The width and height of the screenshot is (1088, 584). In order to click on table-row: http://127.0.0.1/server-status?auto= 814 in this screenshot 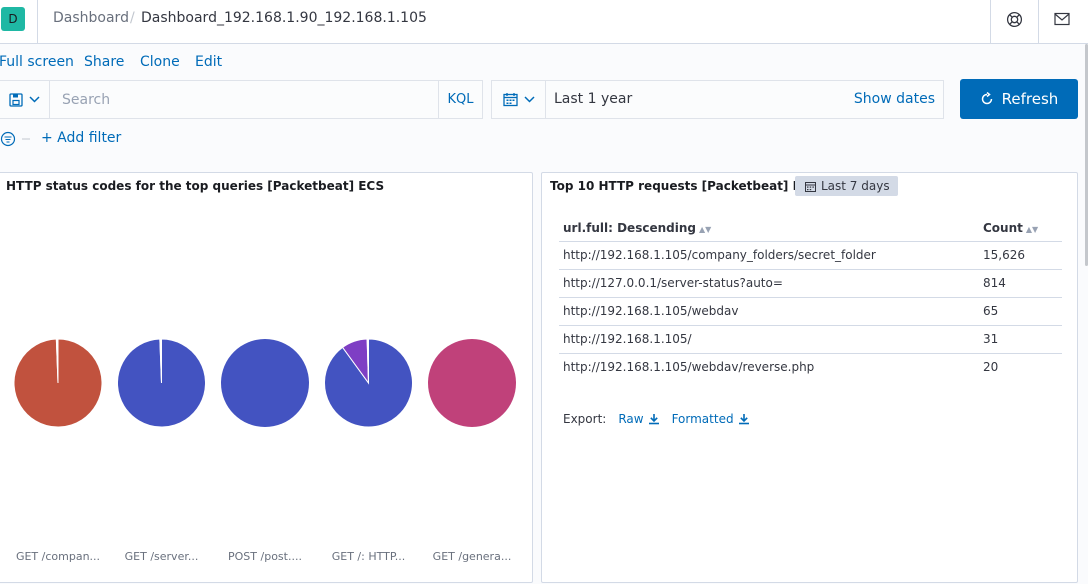, I will do `click(810, 283)`.